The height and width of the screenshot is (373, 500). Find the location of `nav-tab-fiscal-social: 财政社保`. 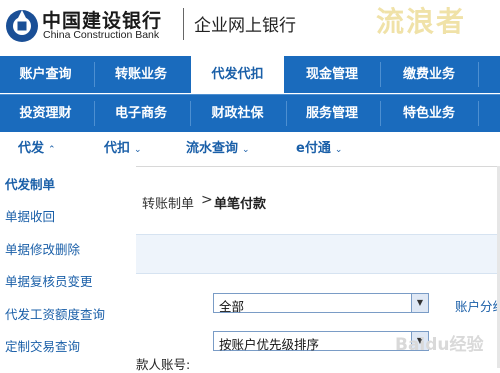

nav-tab-fiscal-social: 财政社保 is located at coordinates (237, 113).